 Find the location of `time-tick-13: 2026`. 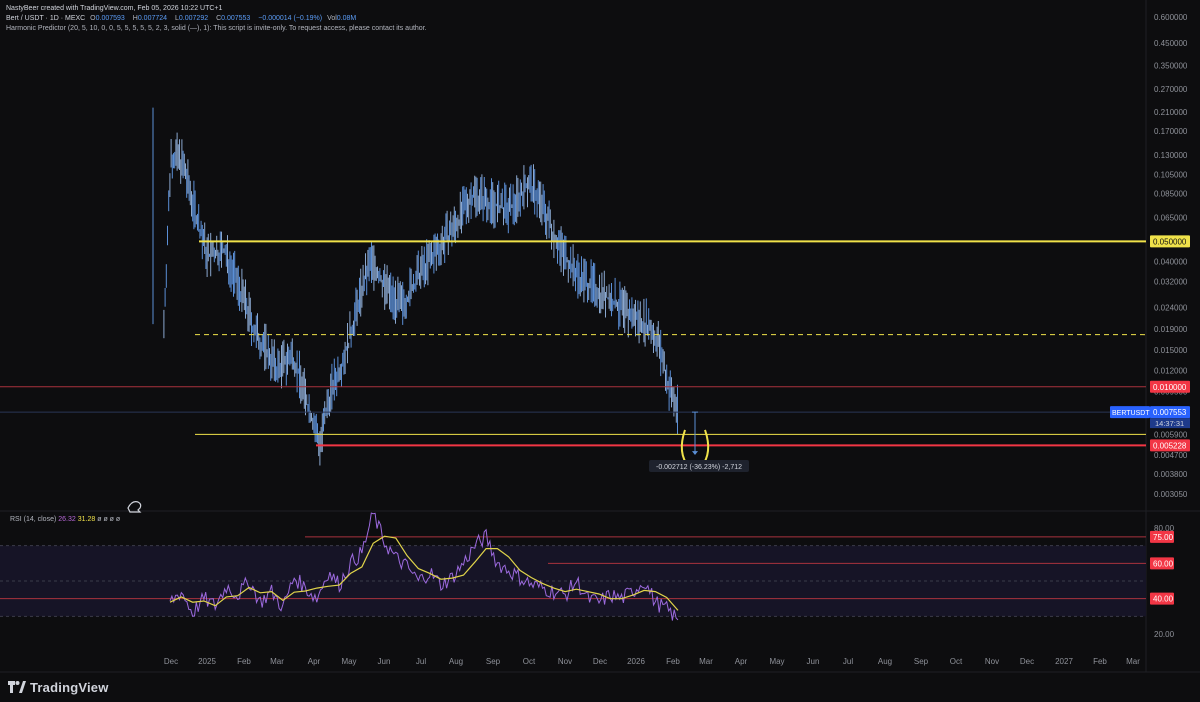

time-tick-13: 2026 is located at coordinates (636, 661).